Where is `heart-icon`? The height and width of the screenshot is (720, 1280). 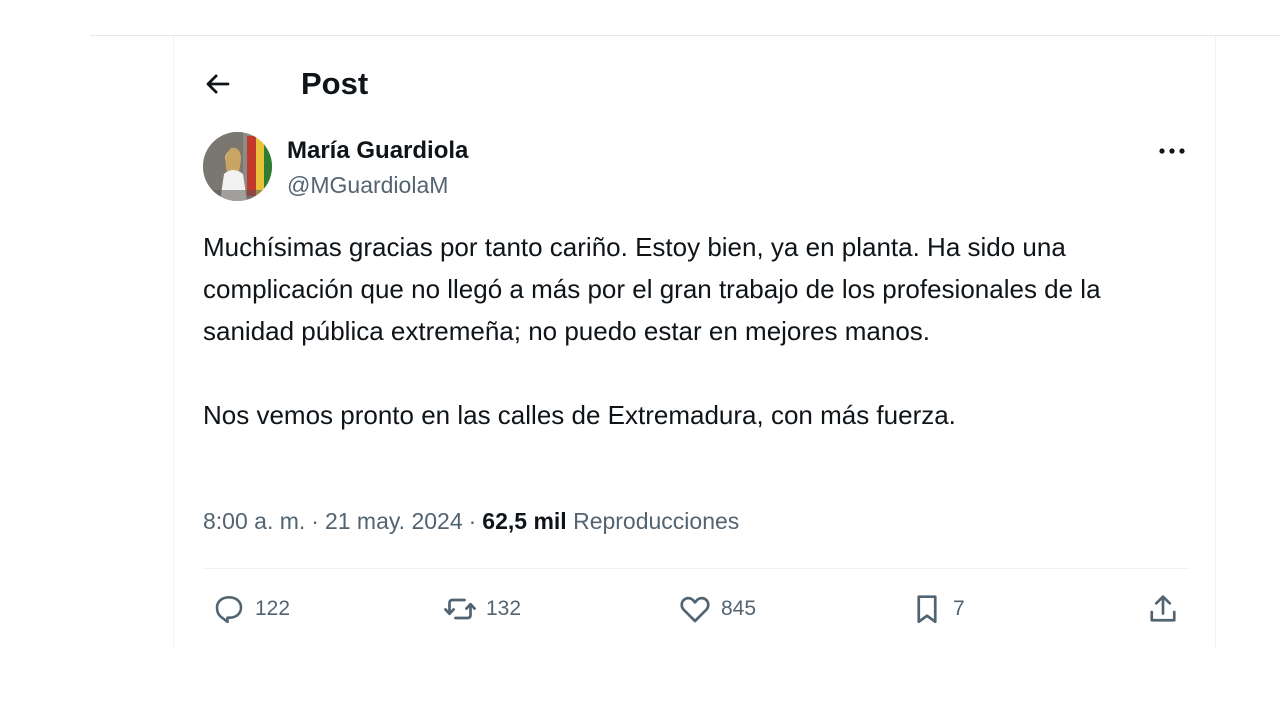 heart-icon is located at coordinates (695, 609).